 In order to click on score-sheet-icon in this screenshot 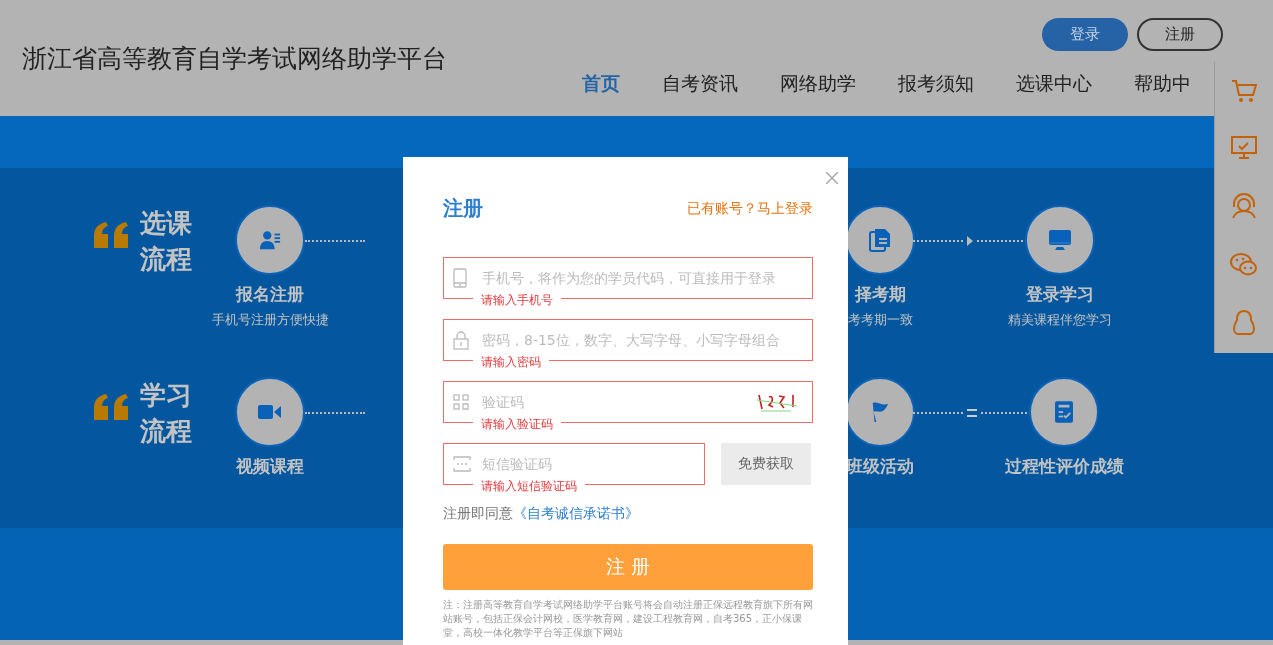, I will do `click(1064, 411)`.